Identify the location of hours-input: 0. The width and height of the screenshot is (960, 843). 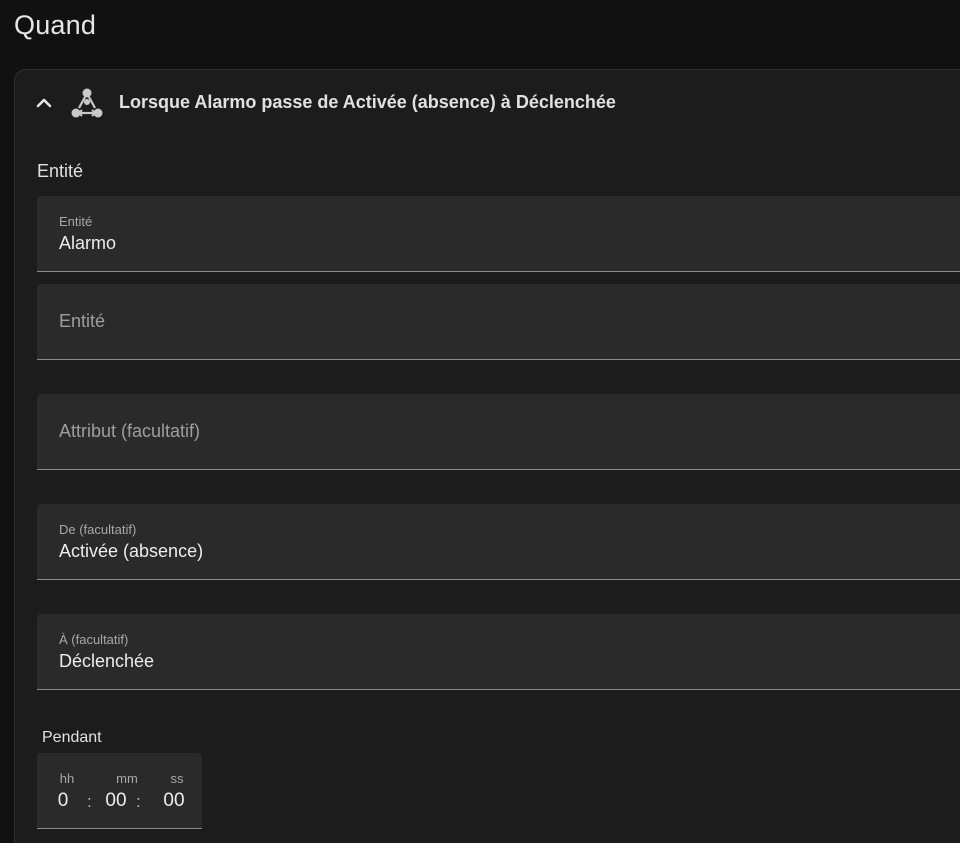
(63, 801).